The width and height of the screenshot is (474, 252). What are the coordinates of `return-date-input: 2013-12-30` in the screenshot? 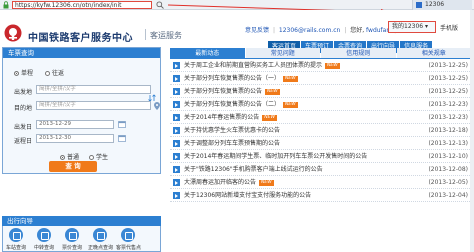 It's located at (75, 138).